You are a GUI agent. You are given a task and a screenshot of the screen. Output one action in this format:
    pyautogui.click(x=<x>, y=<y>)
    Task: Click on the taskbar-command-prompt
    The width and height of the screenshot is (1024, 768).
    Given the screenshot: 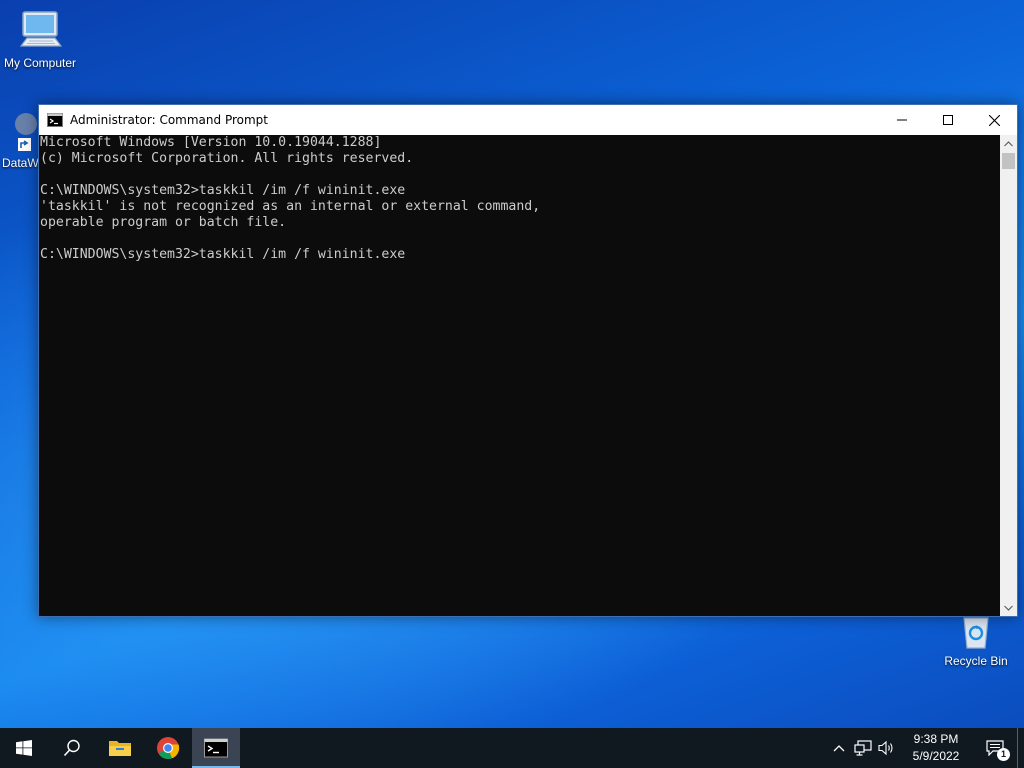 What is the action you would take?
    pyautogui.click(x=216, y=748)
    